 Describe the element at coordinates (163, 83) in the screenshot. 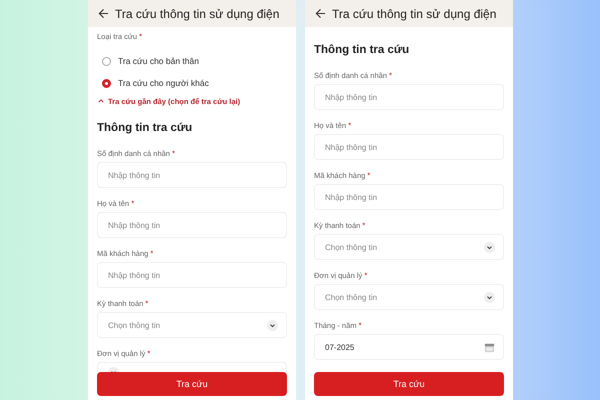

I see `radio-label: Tra cứu cho người khác` at that location.